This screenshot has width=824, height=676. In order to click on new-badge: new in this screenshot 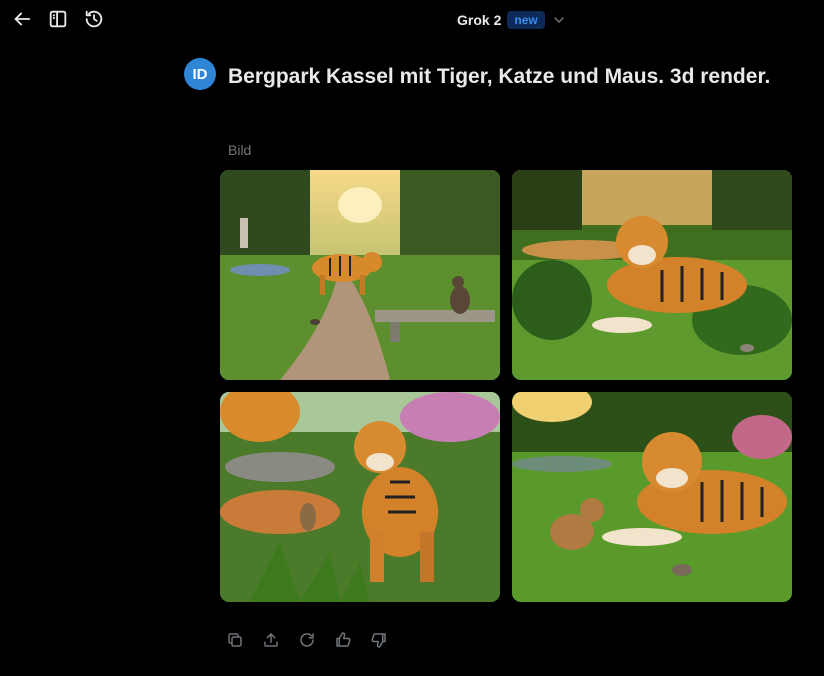, I will do `click(526, 20)`.